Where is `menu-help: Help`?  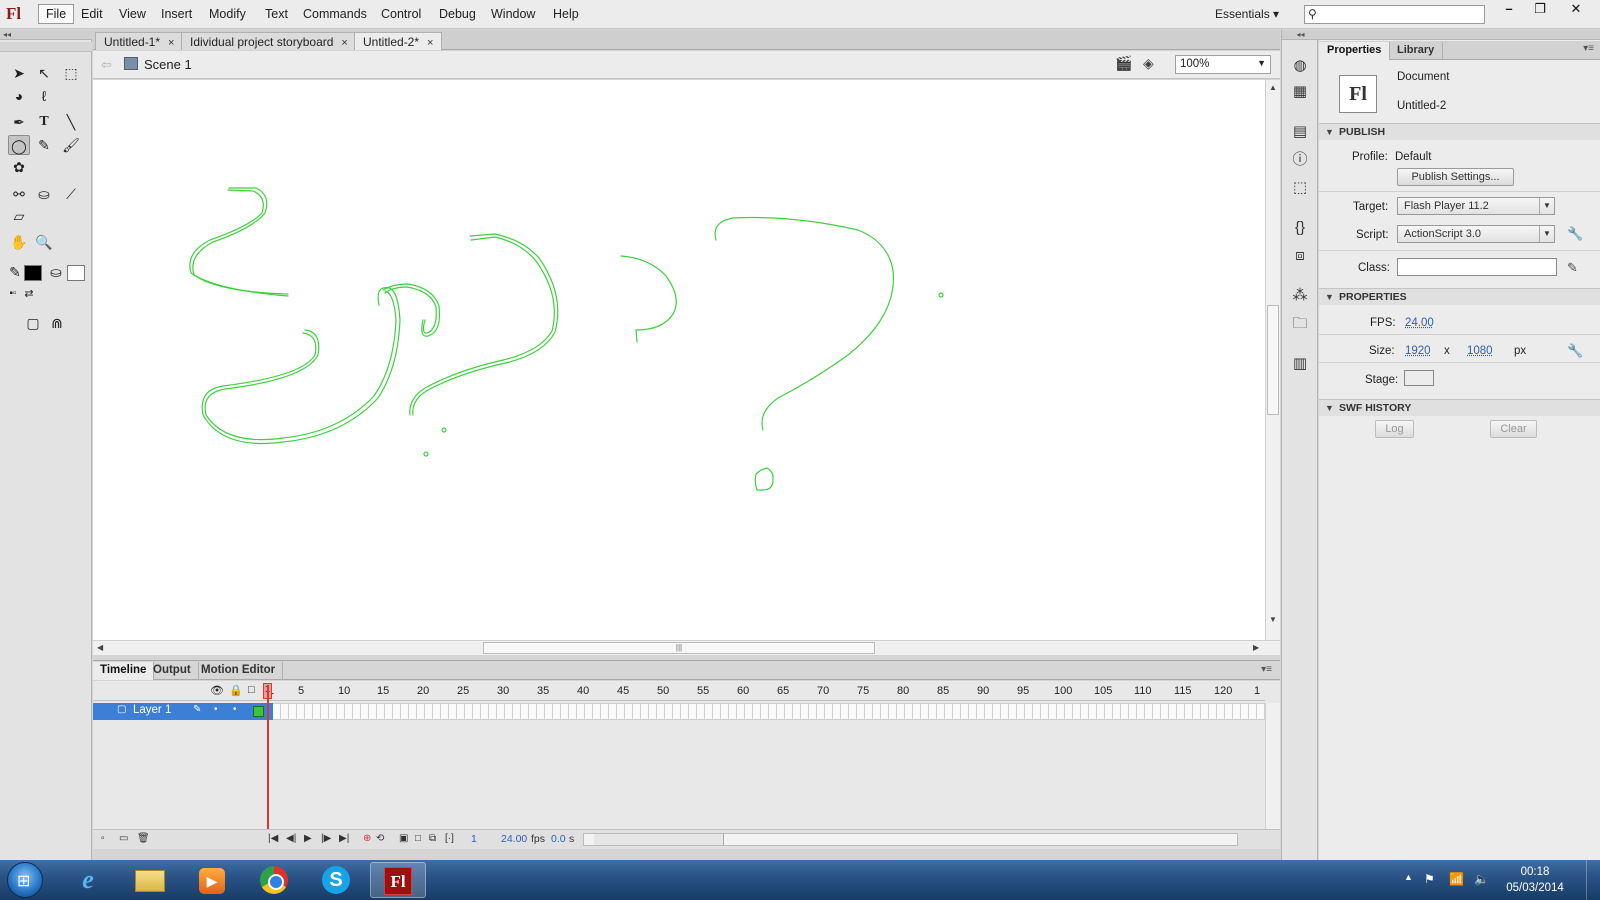 menu-help: Help is located at coordinates (566, 14).